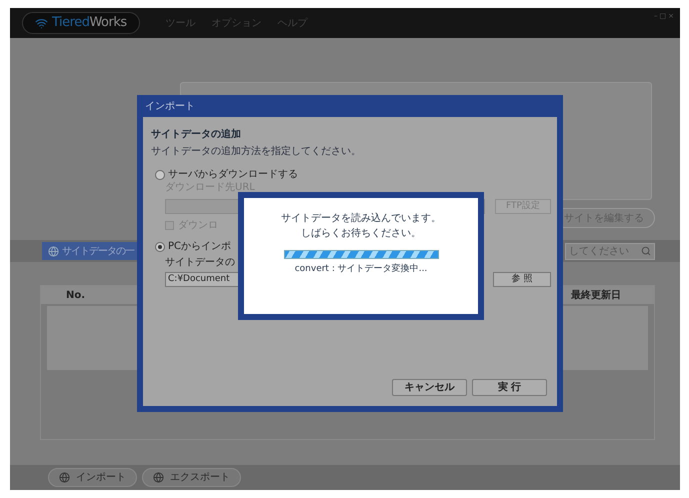 This screenshot has width=689, height=498. What do you see at coordinates (429, 387) in the screenshot?
I see `cancel-button: キャンセル` at bounding box center [429, 387].